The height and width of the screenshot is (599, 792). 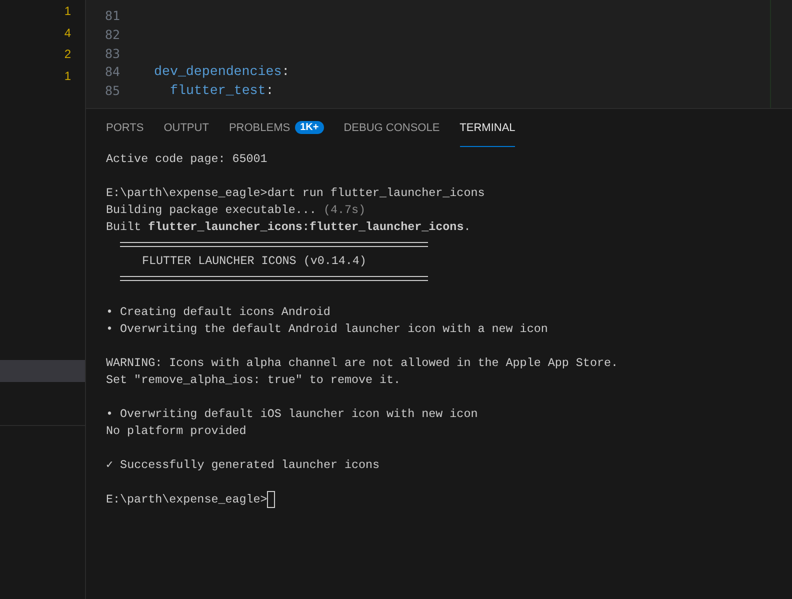 I want to click on code-token: dev_dependencies, so click(x=218, y=72).